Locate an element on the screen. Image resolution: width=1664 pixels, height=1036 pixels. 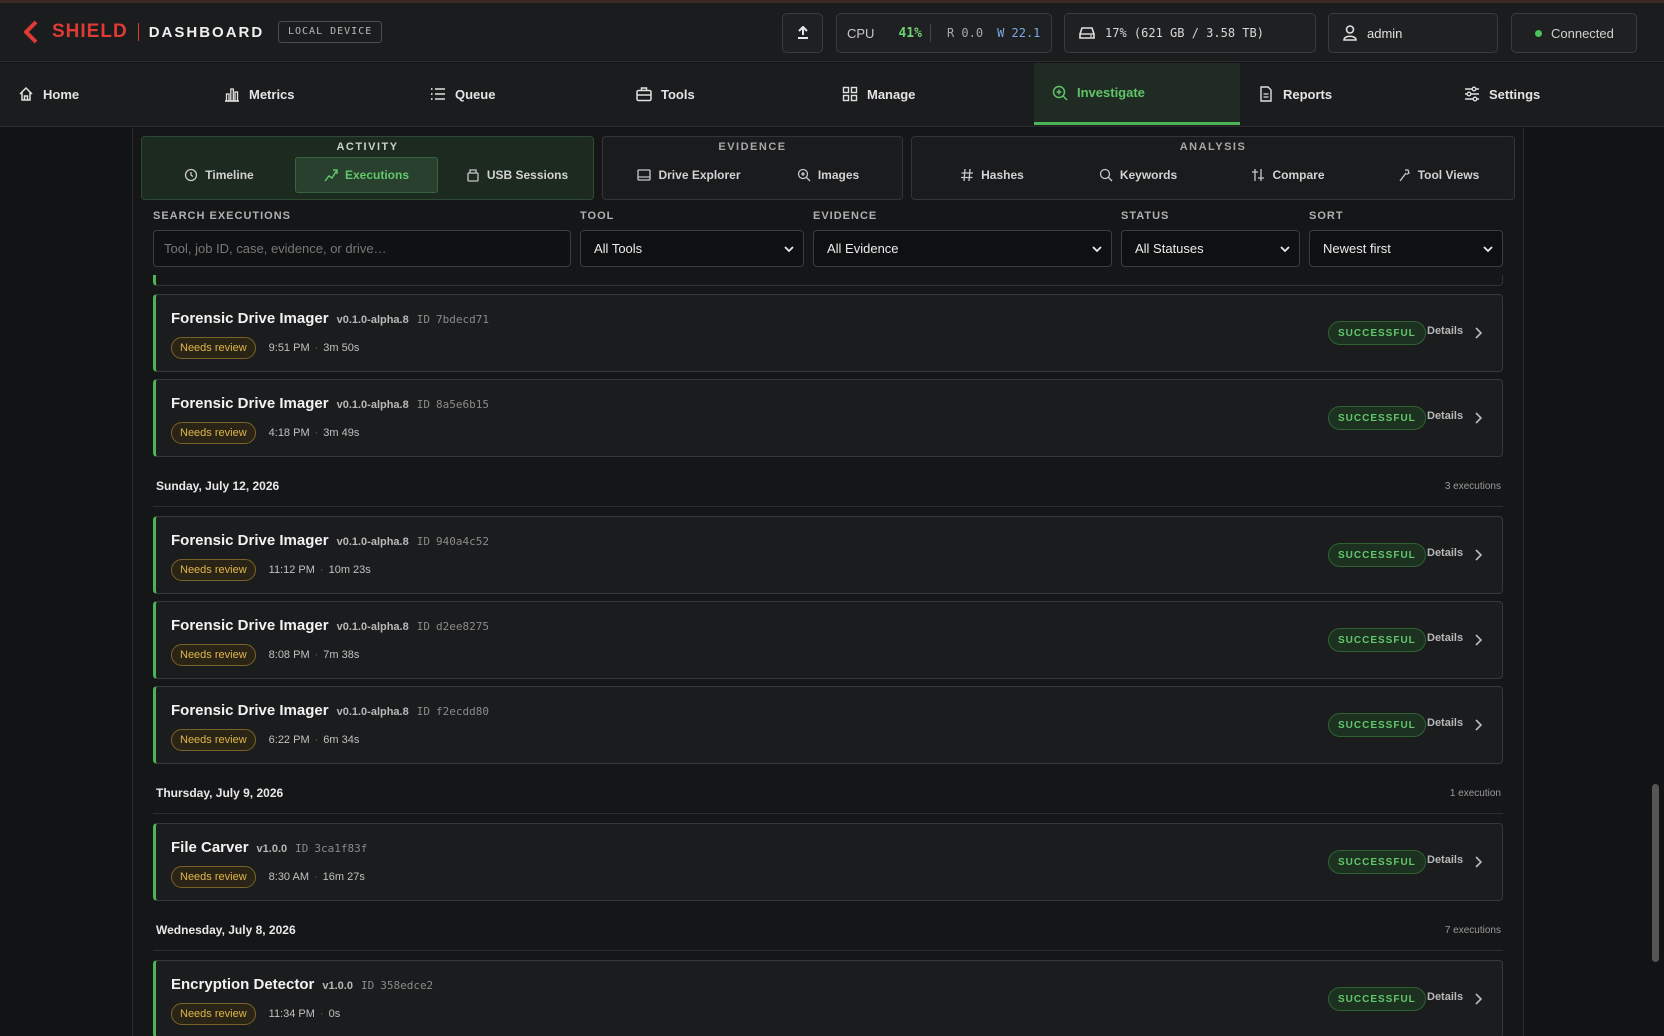
sliders-icon is located at coordinates (1472, 94).